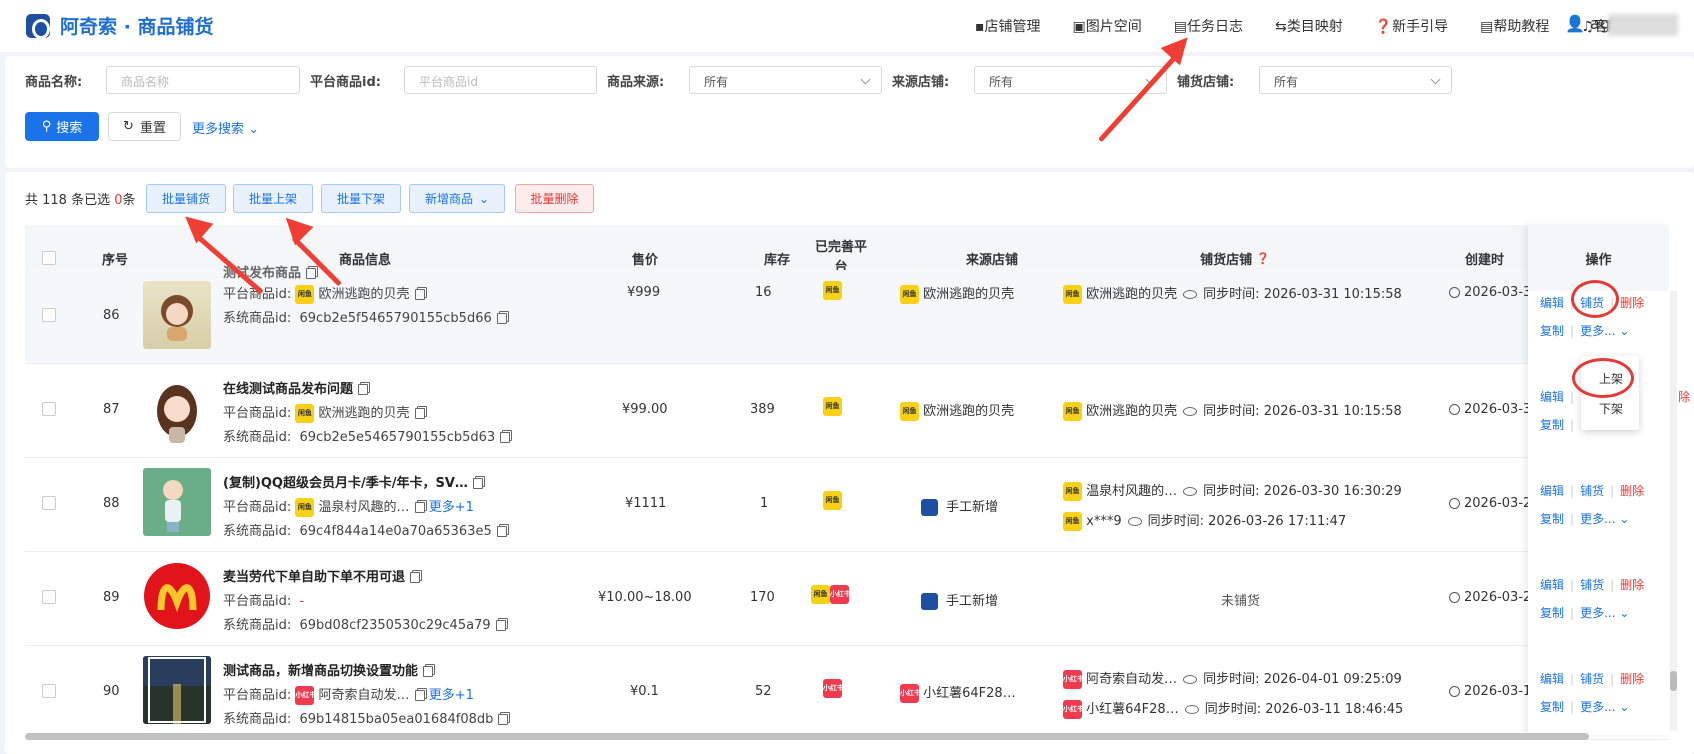  I want to click on vertical-scrollbar, so click(1673, 511).